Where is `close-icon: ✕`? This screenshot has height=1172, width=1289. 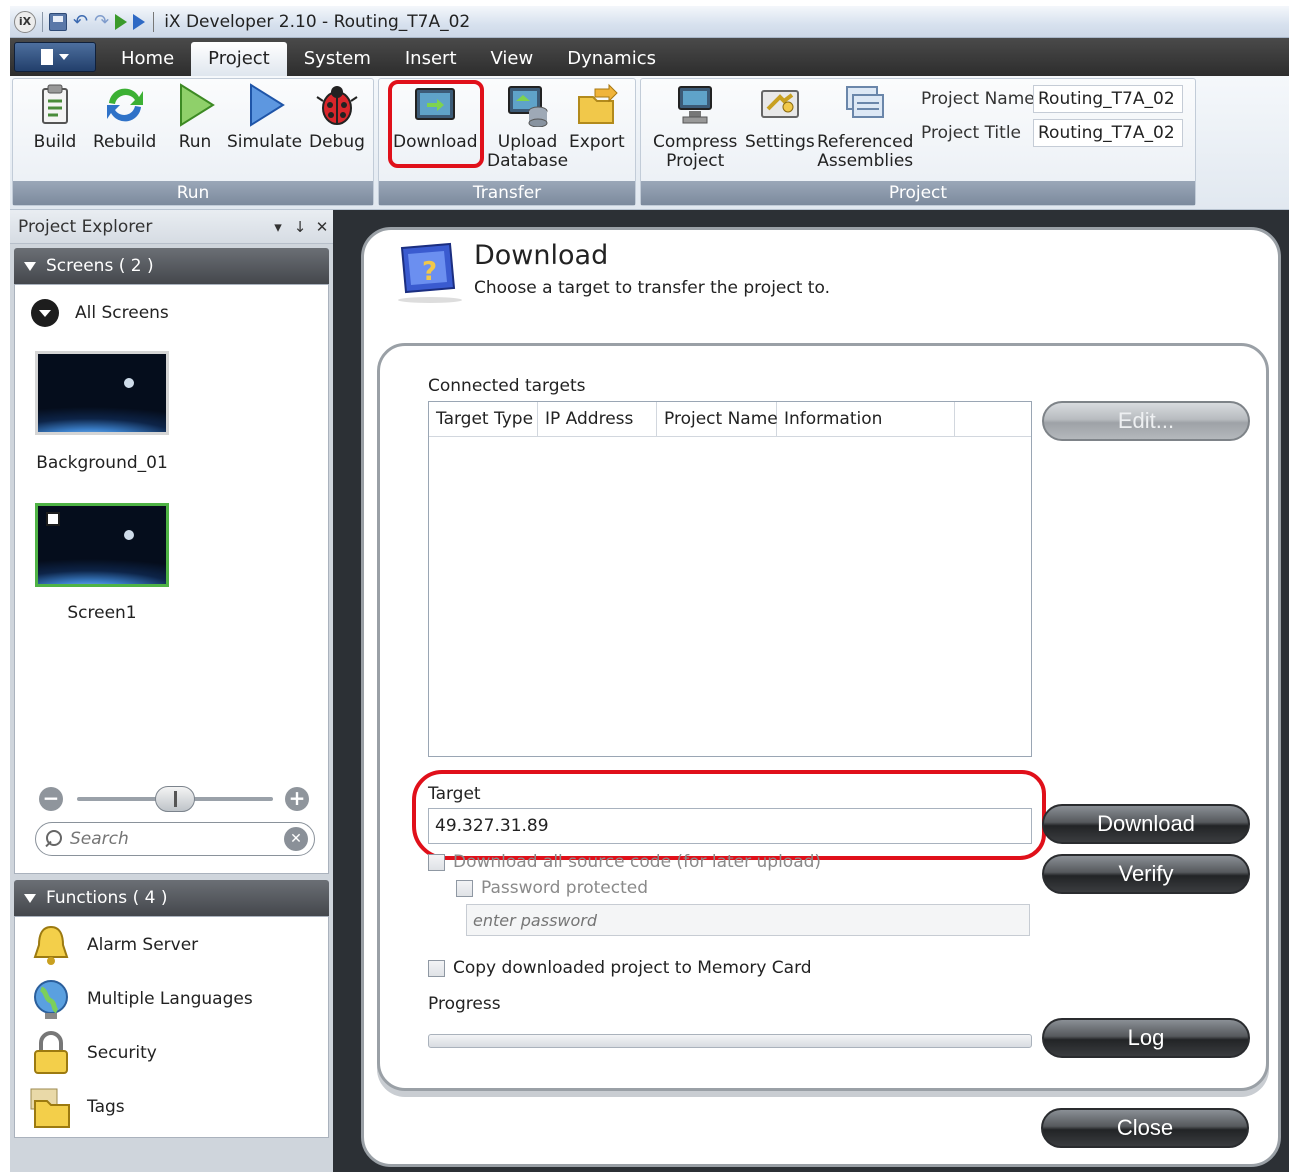 close-icon: ✕ is located at coordinates (322, 227).